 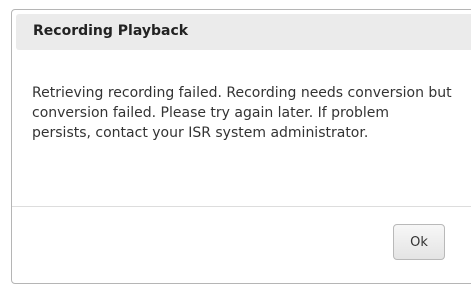 I want to click on dialog-header: Recording Playback, so click(x=243, y=32).